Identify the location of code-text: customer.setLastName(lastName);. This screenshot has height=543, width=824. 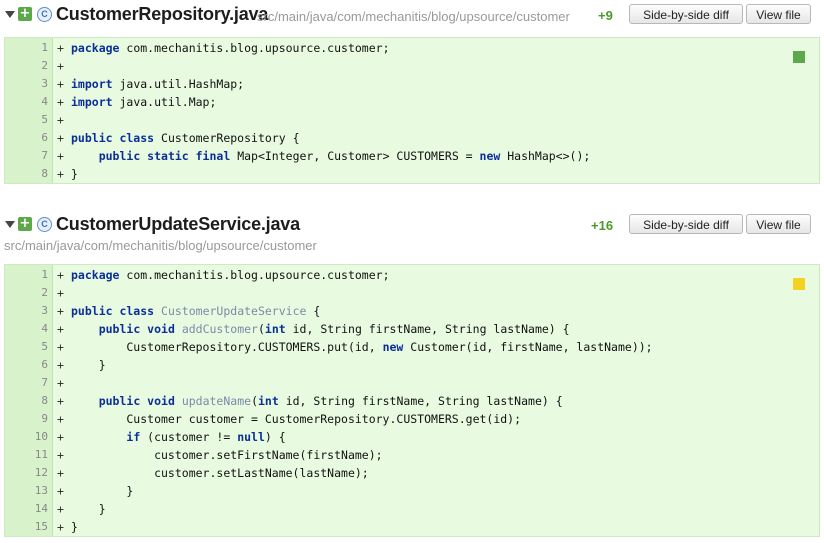
(220, 473).